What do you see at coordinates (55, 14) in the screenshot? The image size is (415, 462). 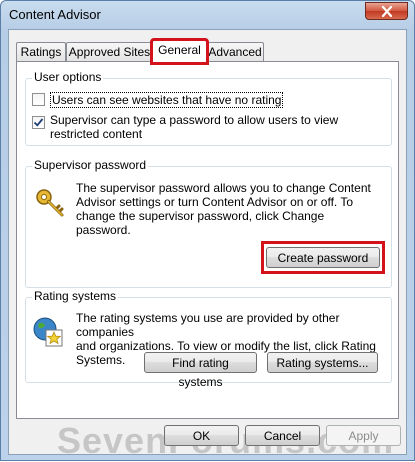 I see `window-title: Content Advisor` at bounding box center [55, 14].